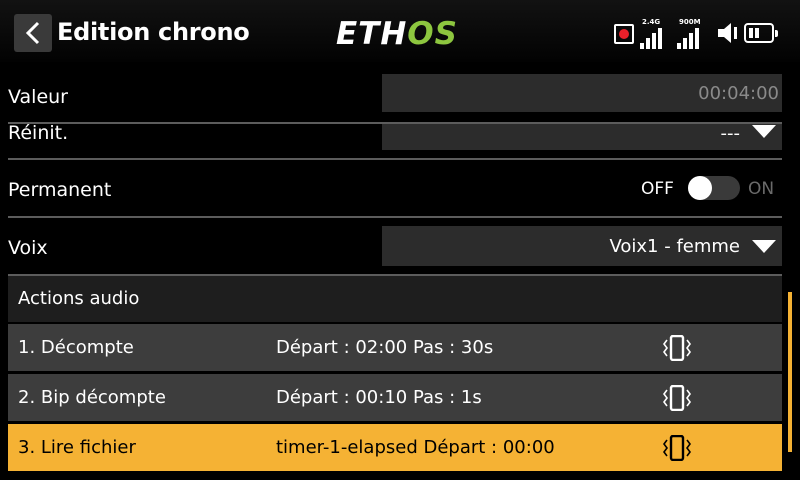 This screenshot has height=480, width=800. Describe the element at coordinates (38, 133) in the screenshot. I see `reinit-label: Réinit.` at that location.